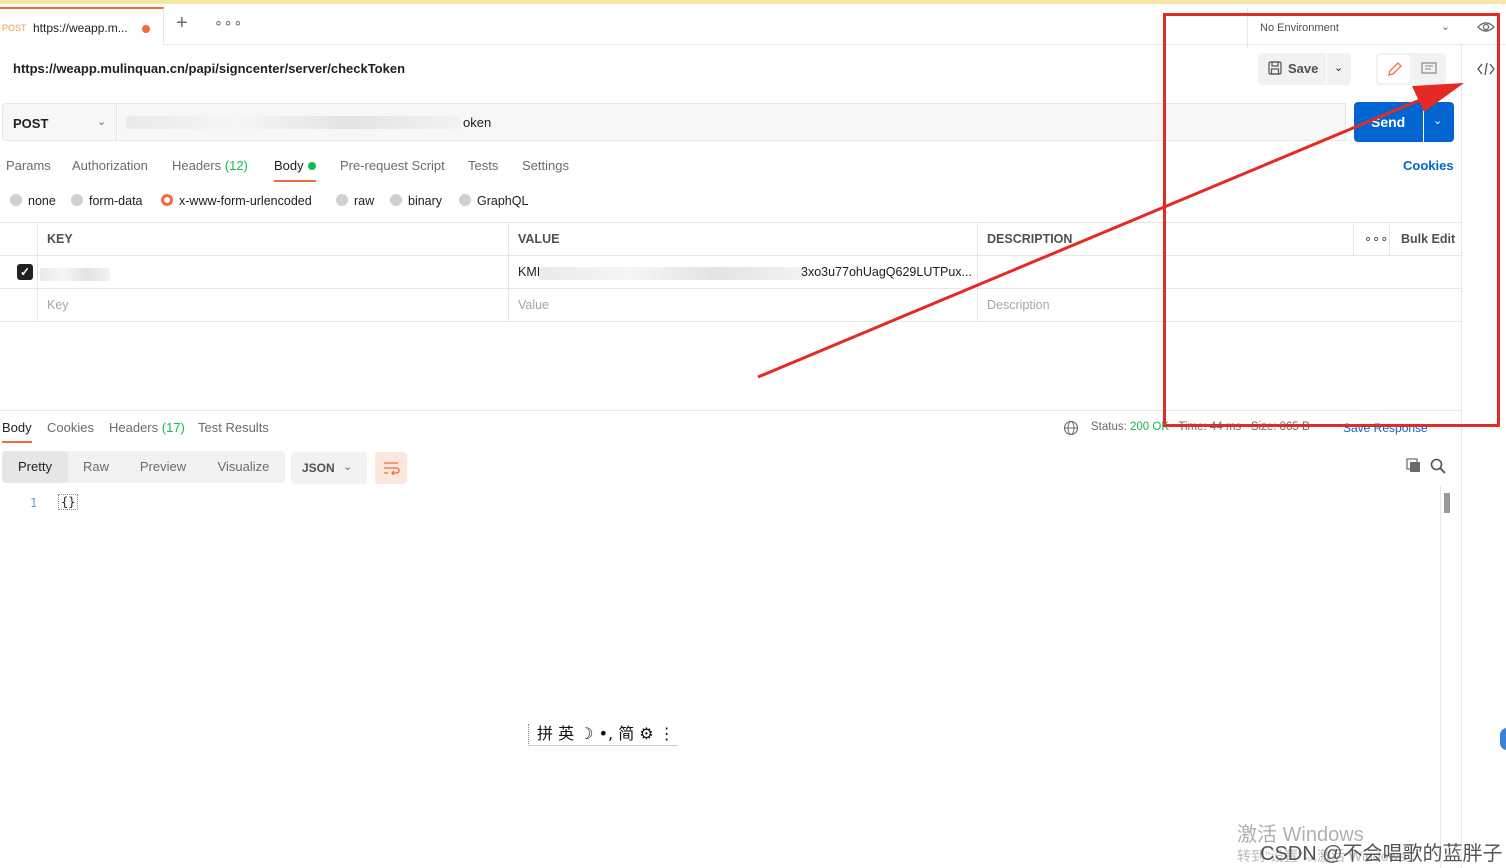 The image size is (1506, 868). Describe the element at coordinates (163, 467) in the screenshot. I see `view-preview: Preview` at that location.